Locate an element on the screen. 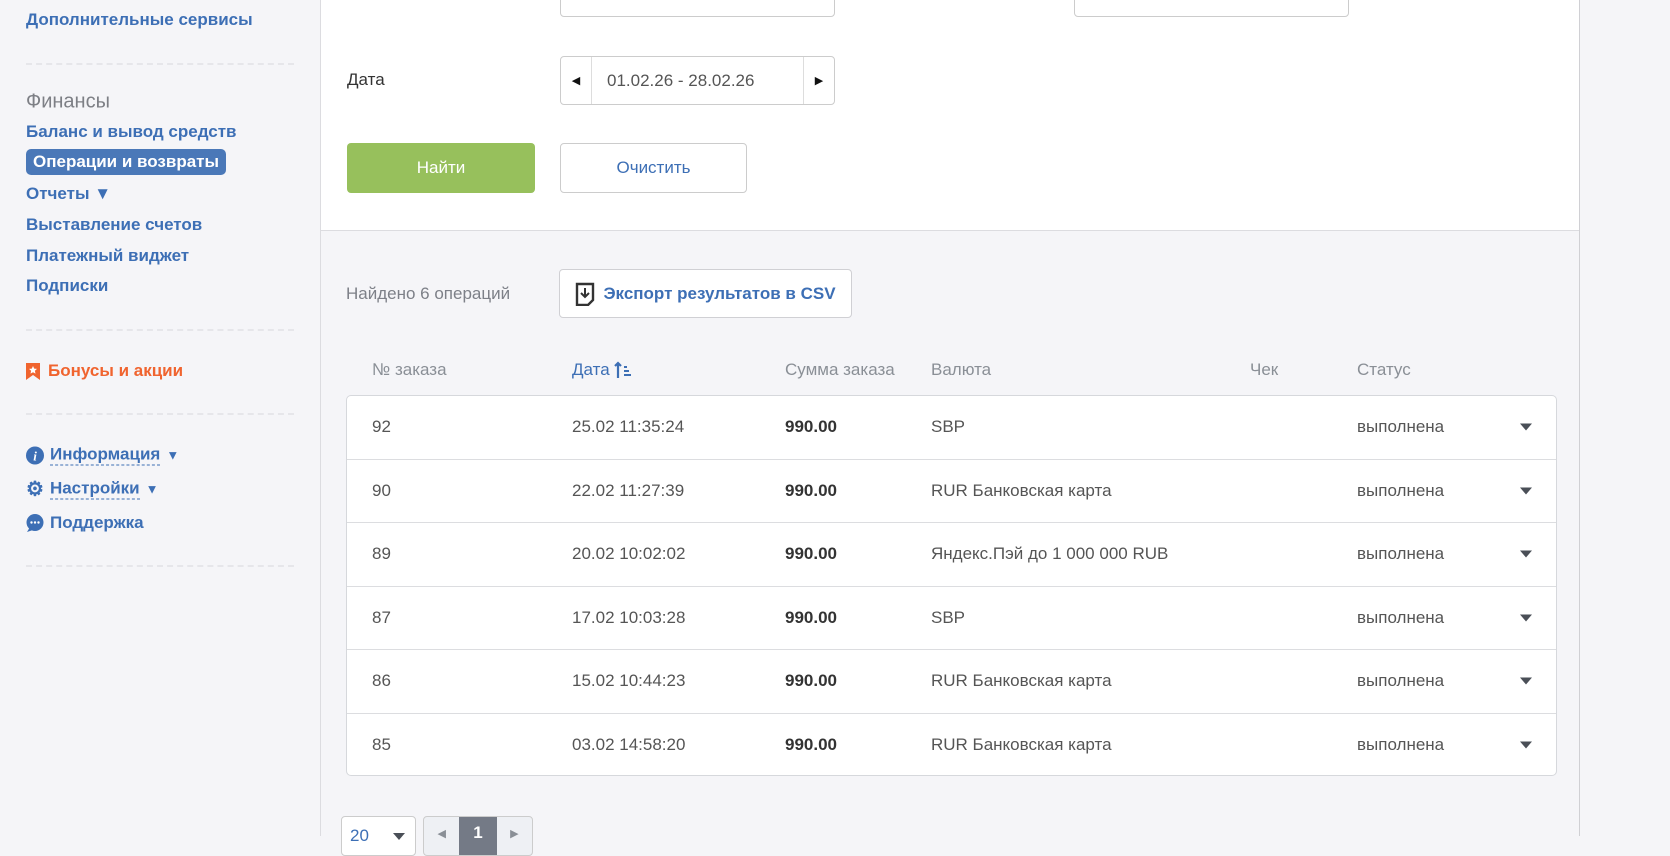  section-heading-finance: Финансы is located at coordinates (68, 101).